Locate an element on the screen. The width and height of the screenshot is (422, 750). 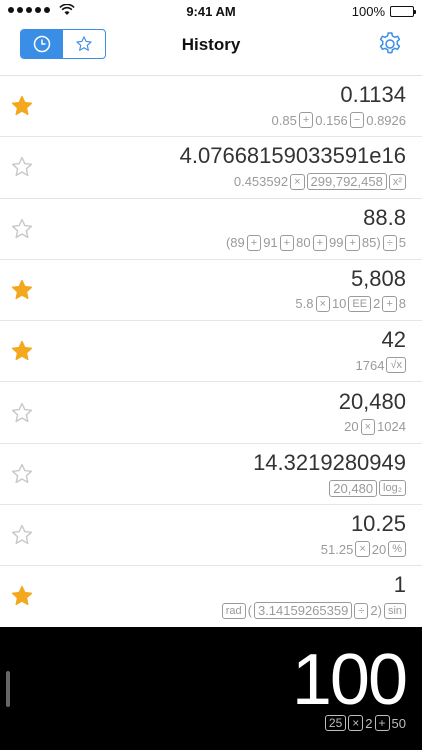
expression-token: 0.453592 is located at coordinates (261, 182).